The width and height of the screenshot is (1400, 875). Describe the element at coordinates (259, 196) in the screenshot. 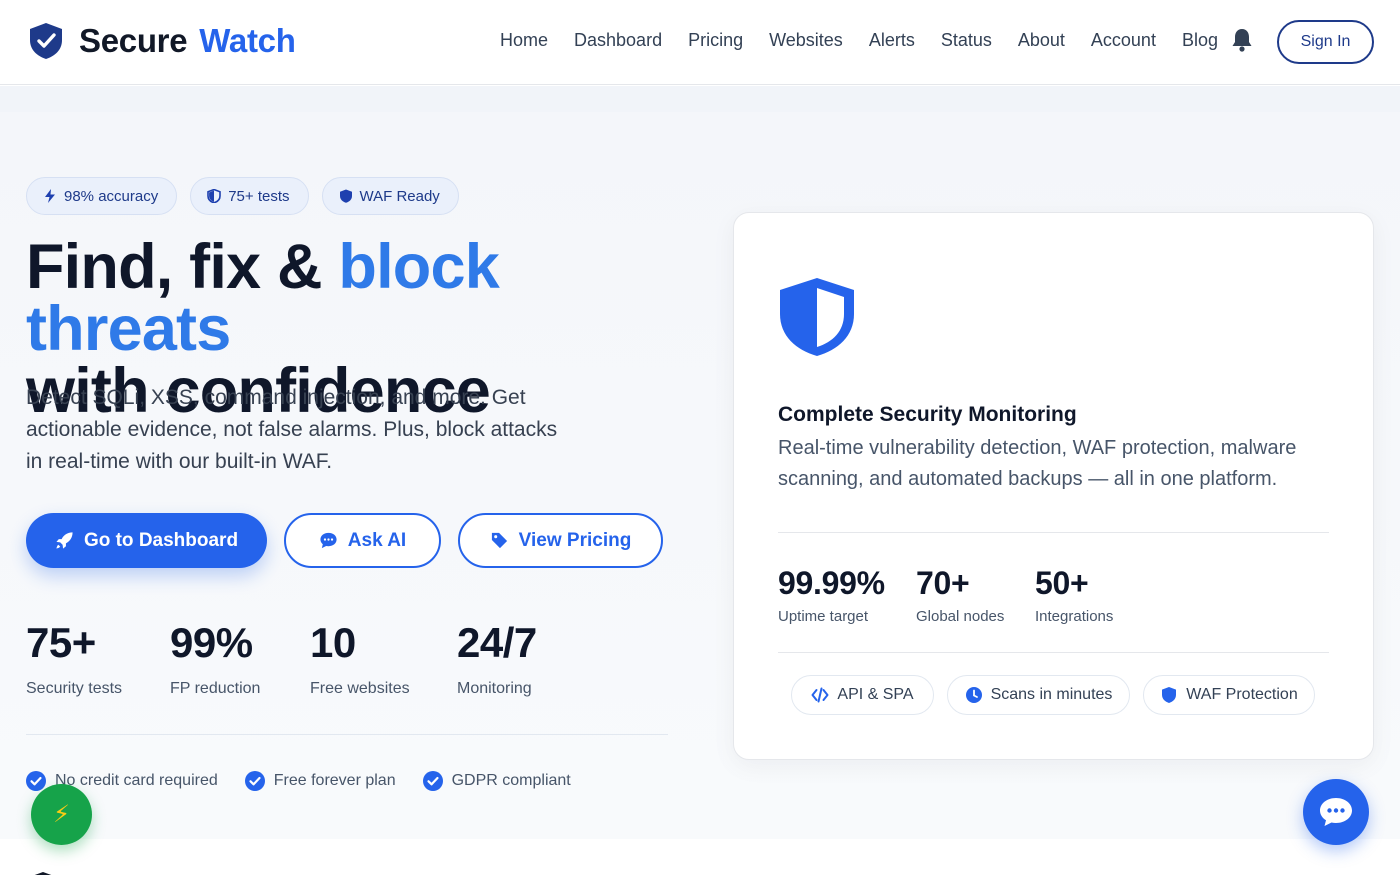

I see `badge-tests-label: 75+ tests` at that location.